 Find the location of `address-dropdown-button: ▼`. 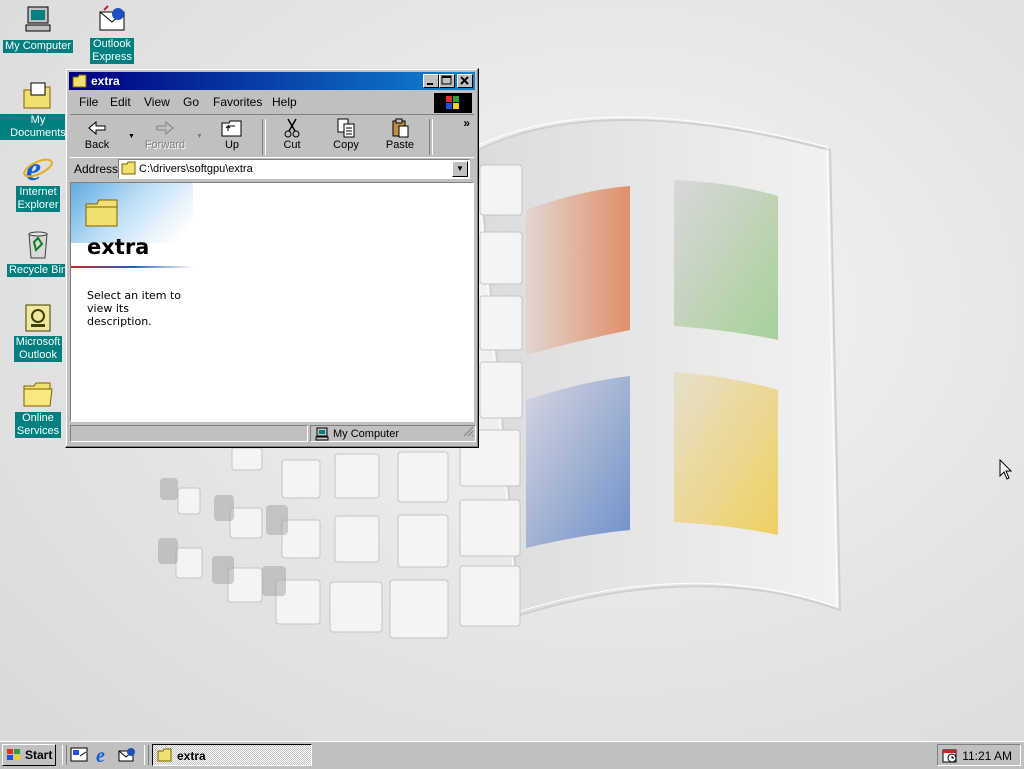

address-dropdown-button: ▼ is located at coordinates (460, 169).